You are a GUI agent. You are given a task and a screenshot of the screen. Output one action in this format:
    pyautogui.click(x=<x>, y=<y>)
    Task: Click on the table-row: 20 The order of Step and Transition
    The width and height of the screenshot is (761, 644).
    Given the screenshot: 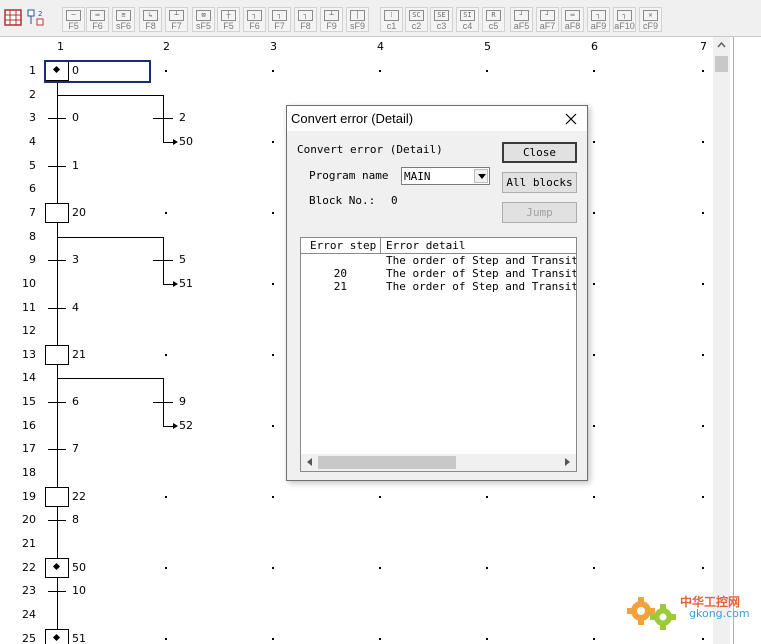 What is the action you would take?
    pyautogui.click(x=438, y=273)
    